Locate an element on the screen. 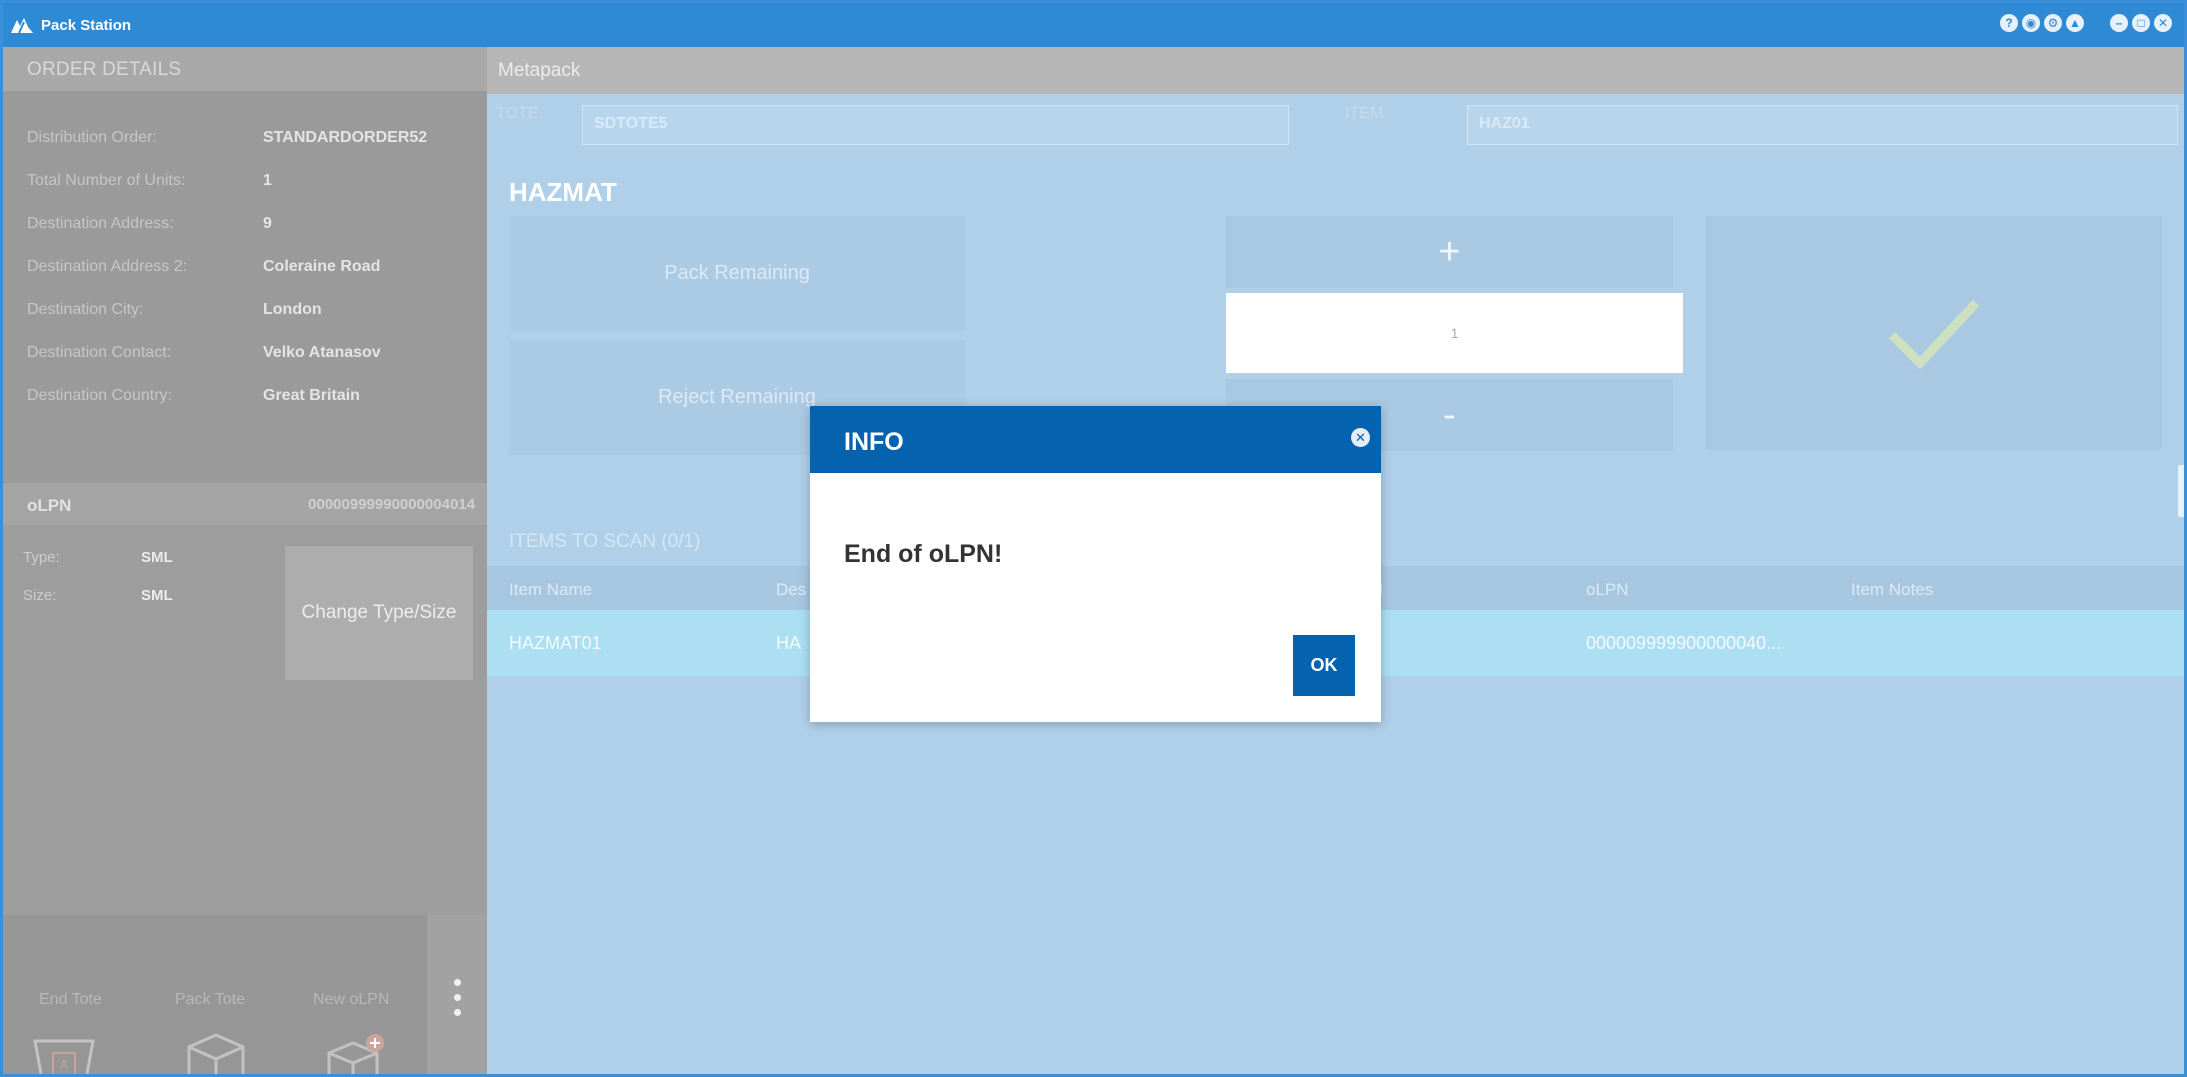 The height and width of the screenshot is (1077, 2187). more-options-button is located at coordinates (457, 994).